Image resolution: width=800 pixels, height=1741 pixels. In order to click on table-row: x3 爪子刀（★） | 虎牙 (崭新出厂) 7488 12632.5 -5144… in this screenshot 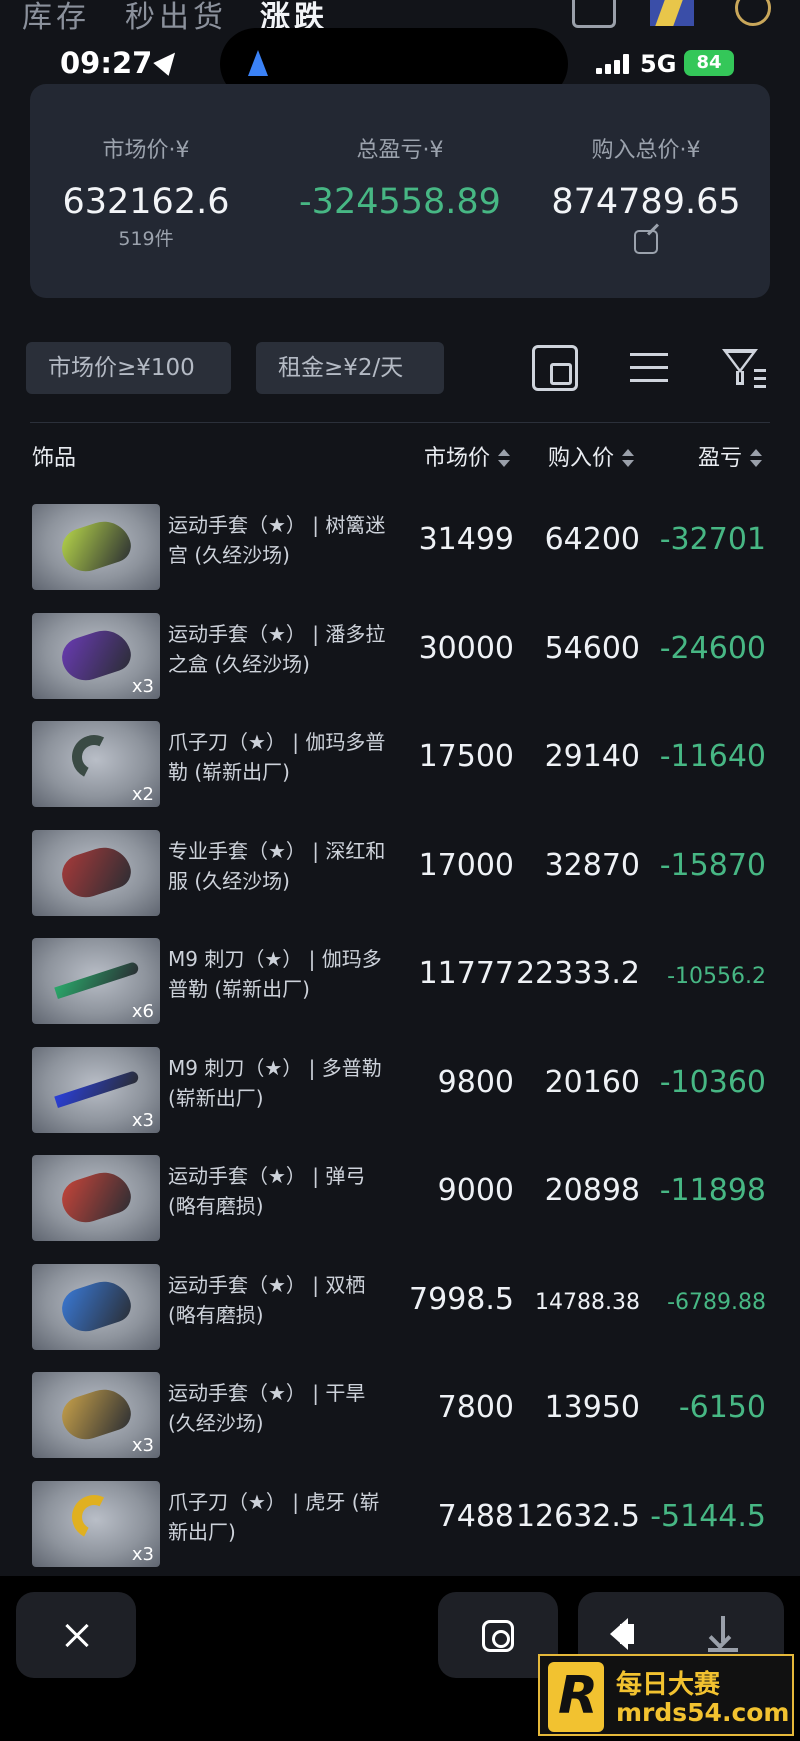, I will do `click(400, 1531)`.